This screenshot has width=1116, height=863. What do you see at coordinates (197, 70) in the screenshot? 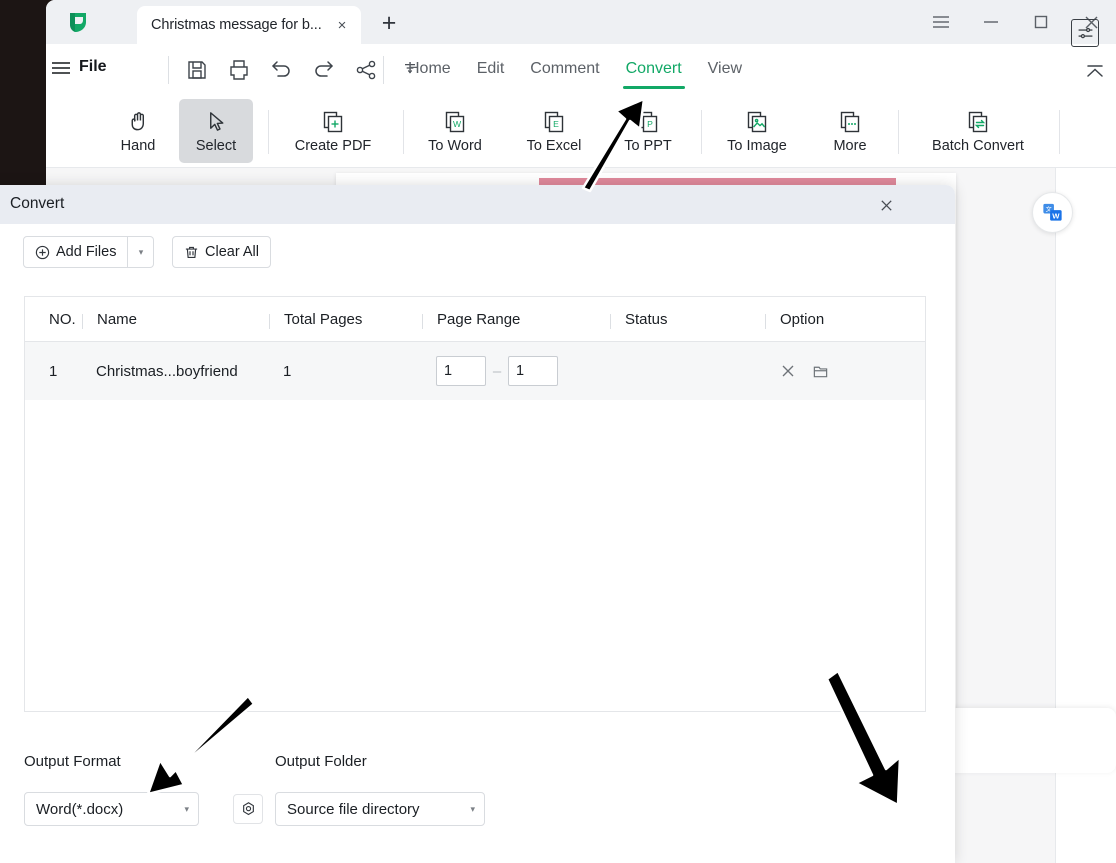
I see `save-icon` at bounding box center [197, 70].